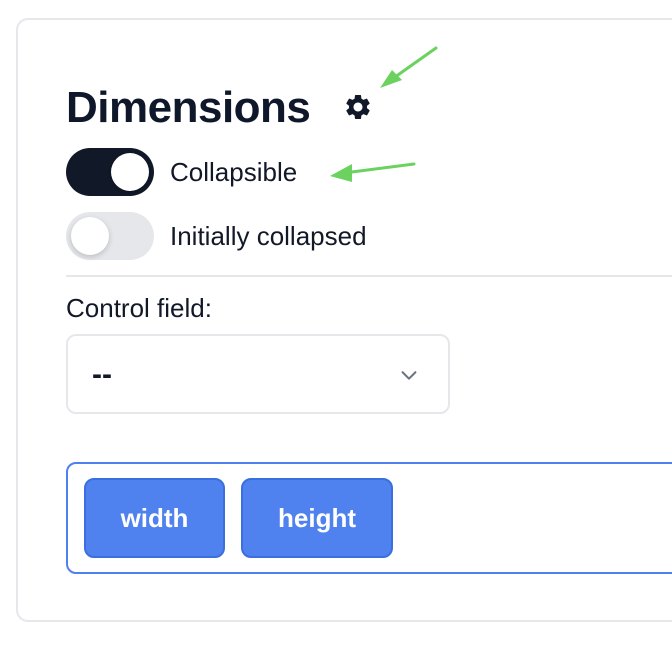 Image resolution: width=672 pixels, height=654 pixels. What do you see at coordinates (139, 308) in the screenshot?
I see `control-field-label: Control field:` at bounding box center [139, 308].